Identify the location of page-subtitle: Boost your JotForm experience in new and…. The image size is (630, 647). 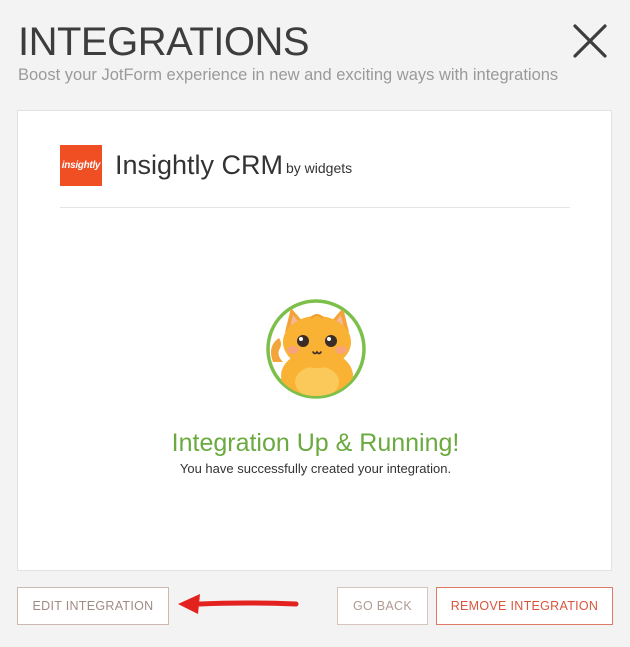
(288, 75).